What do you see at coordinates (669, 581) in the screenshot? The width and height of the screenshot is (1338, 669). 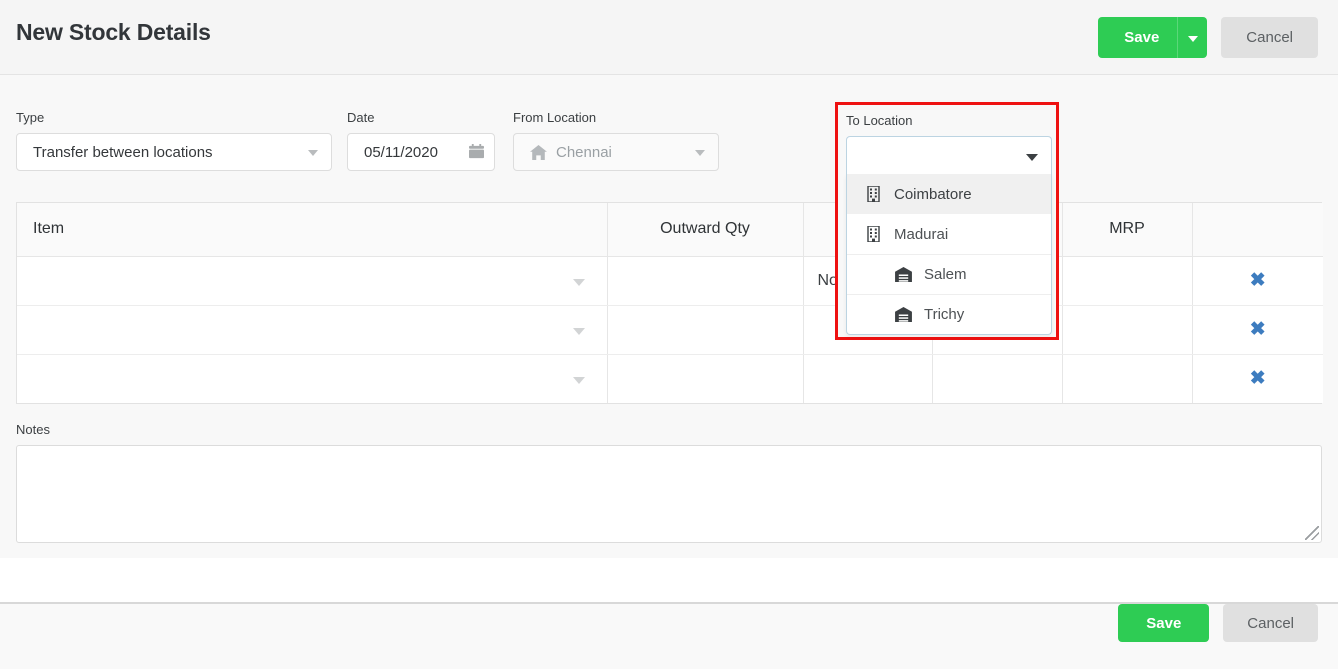 I see `footer-divider` at bounding box center [669, 581].